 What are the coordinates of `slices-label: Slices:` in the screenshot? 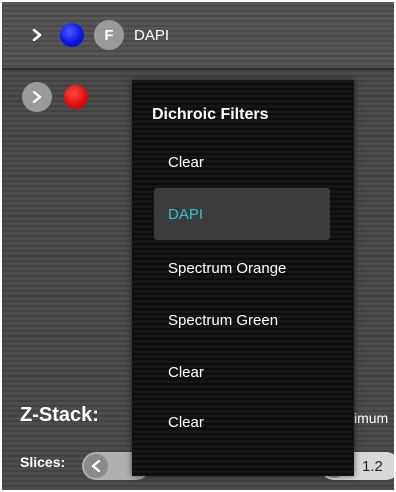 It's located at (43, 462).